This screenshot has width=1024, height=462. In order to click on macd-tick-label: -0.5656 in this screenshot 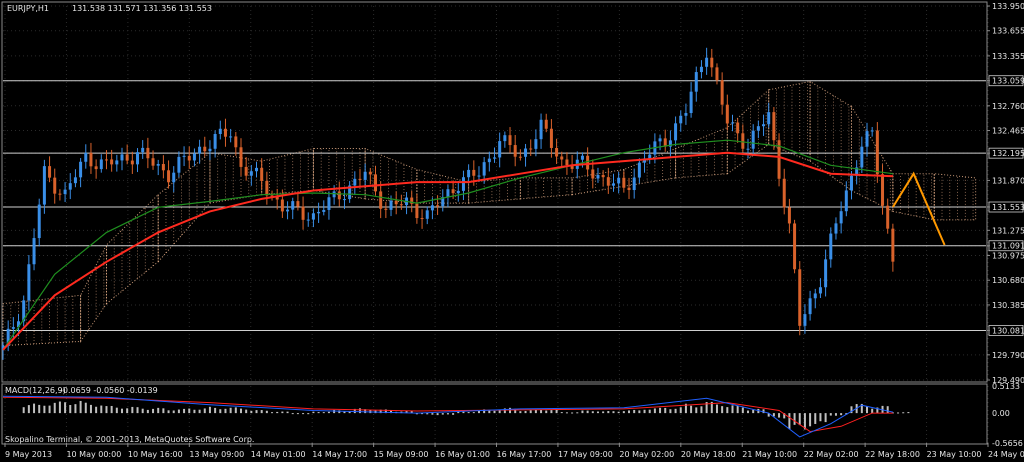, I will do `click(1007, 443)`.